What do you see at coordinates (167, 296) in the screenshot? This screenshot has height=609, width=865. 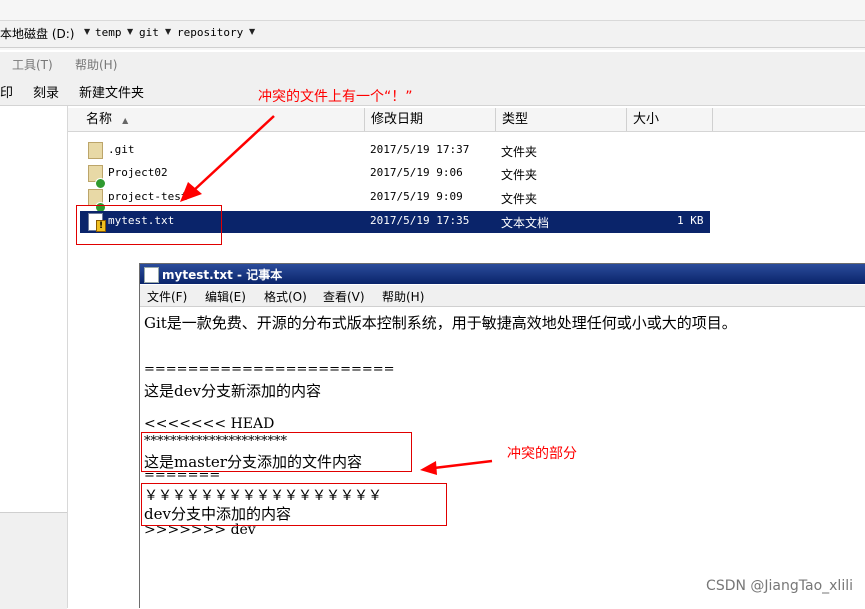 I see `notepad-menu-file: 文件(F)` at bounding box center [167, 296].